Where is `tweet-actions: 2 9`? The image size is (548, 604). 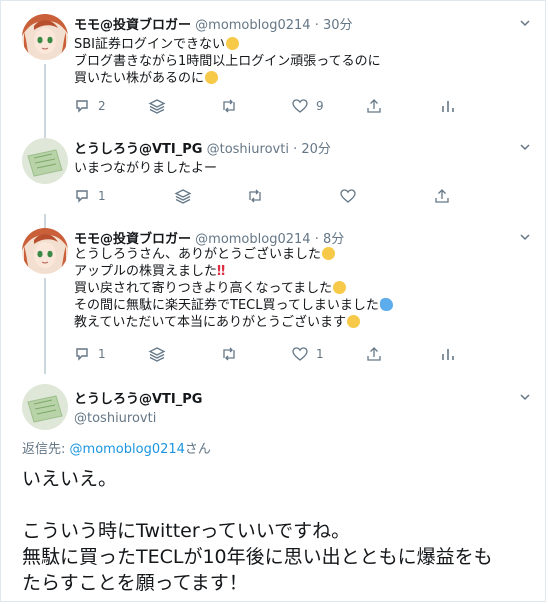
tweet-actions: 2 9 is located at coordinates (284, 106).